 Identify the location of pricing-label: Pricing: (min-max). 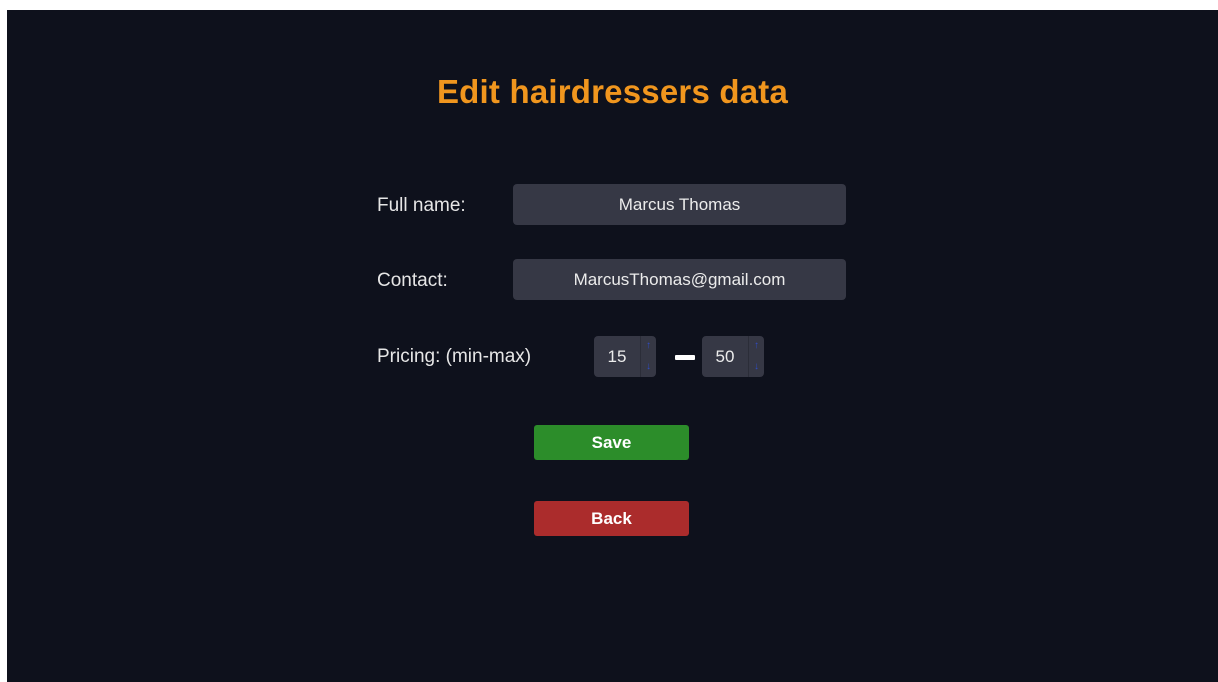
(454, 356).